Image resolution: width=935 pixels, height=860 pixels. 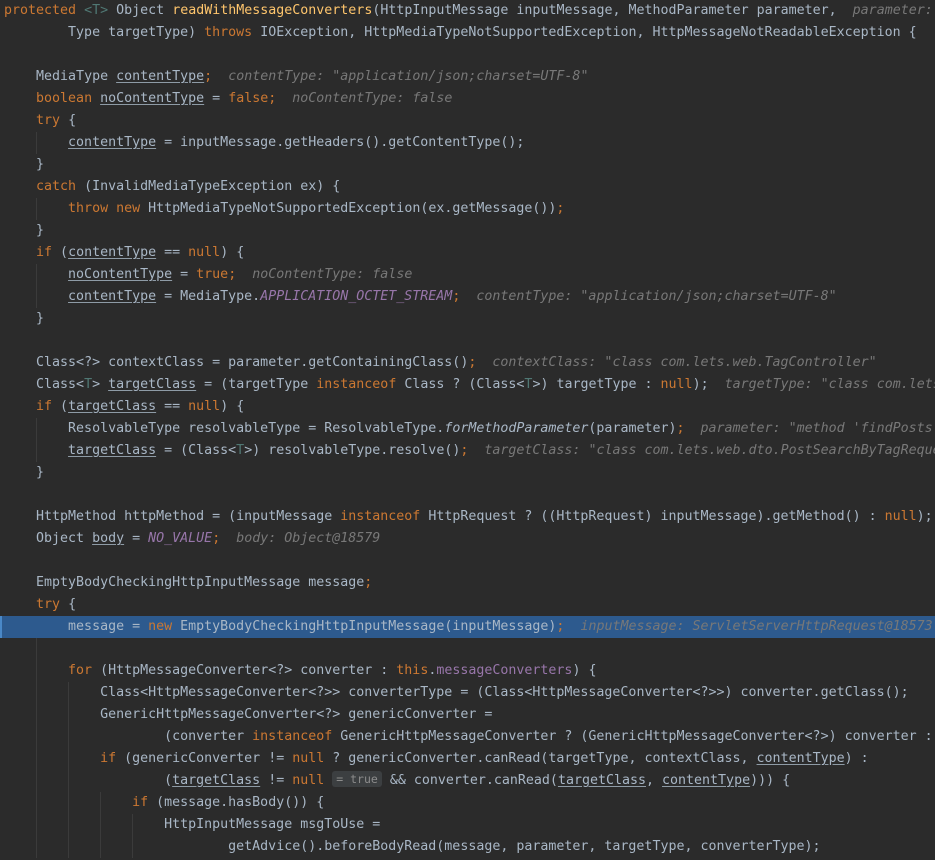 What do you see at coordinates (412, 670) in the screenshot?
I see `keyword: this` at bounding box center [412, 670].